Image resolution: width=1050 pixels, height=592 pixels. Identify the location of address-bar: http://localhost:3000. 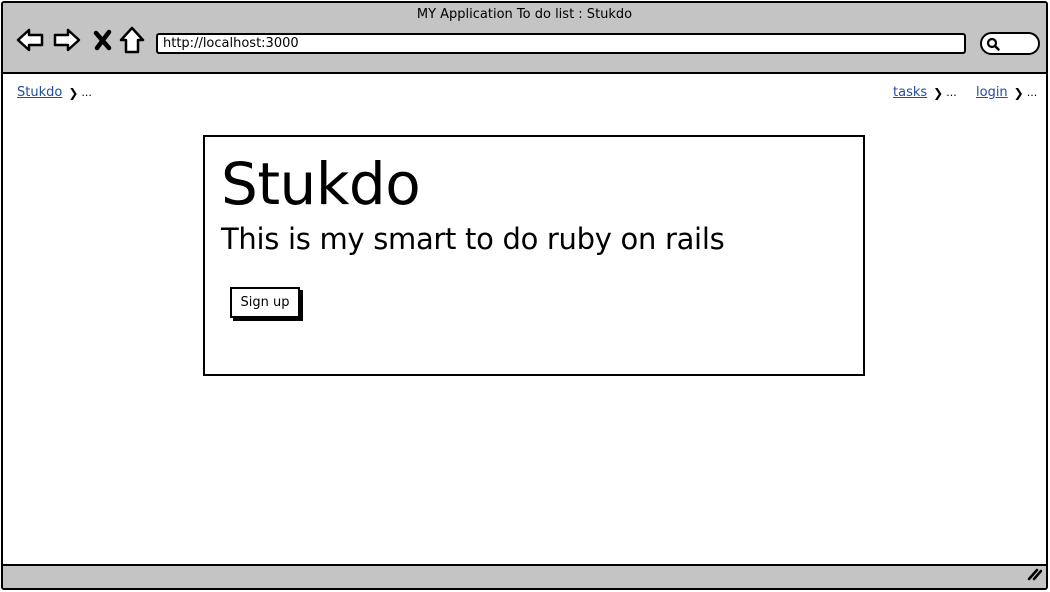
(561, 43).